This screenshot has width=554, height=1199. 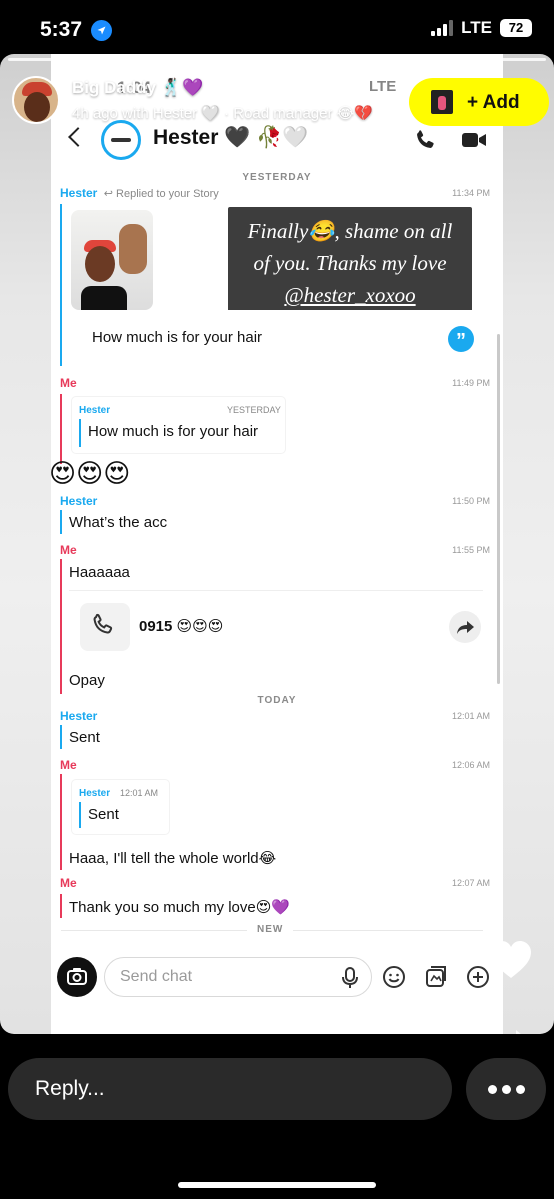 What do you see at coordinates (180, 907) in the screenshot?
I see `message-text: Thank you so much my love😍💜` at bounding box center [180, 907].